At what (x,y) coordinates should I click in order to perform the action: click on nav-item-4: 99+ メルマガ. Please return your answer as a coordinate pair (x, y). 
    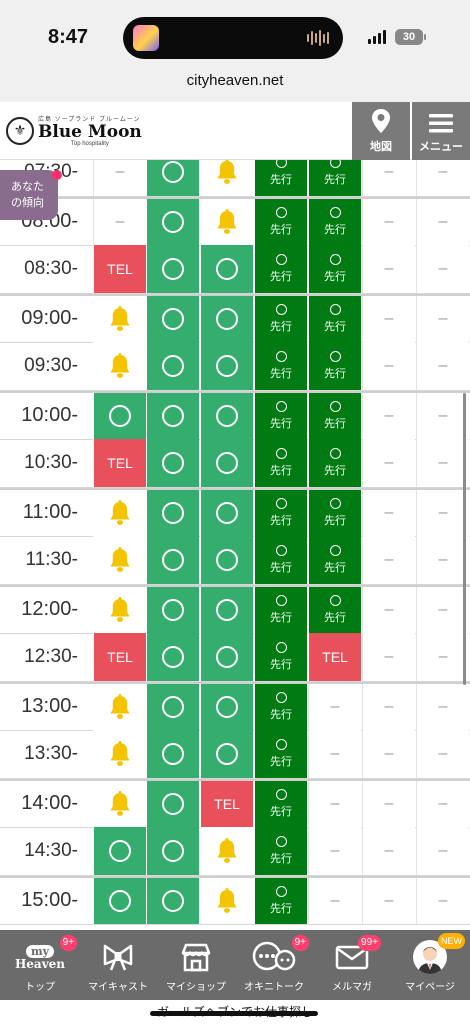
    Looking at the image, I should click on (352, 965).